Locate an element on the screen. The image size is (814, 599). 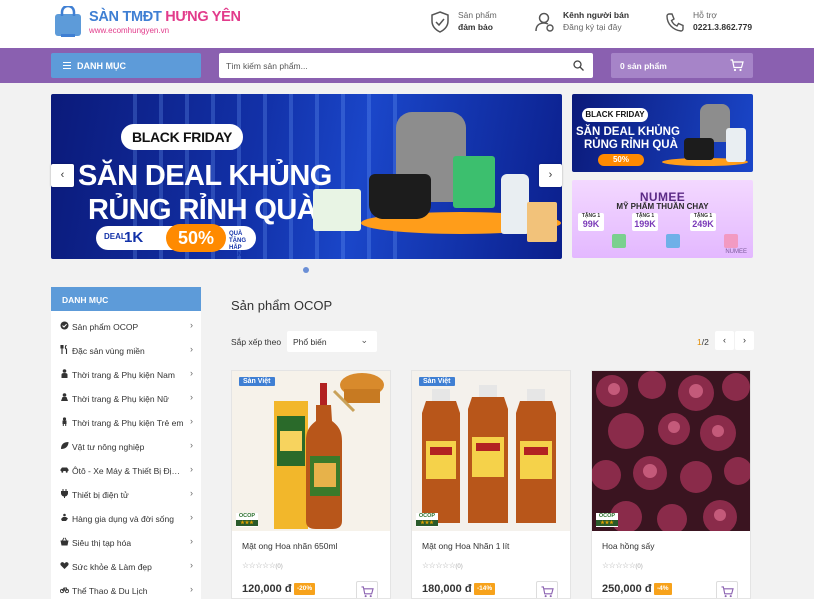
shopping-bag-icon is located at coordinates (68, 21).